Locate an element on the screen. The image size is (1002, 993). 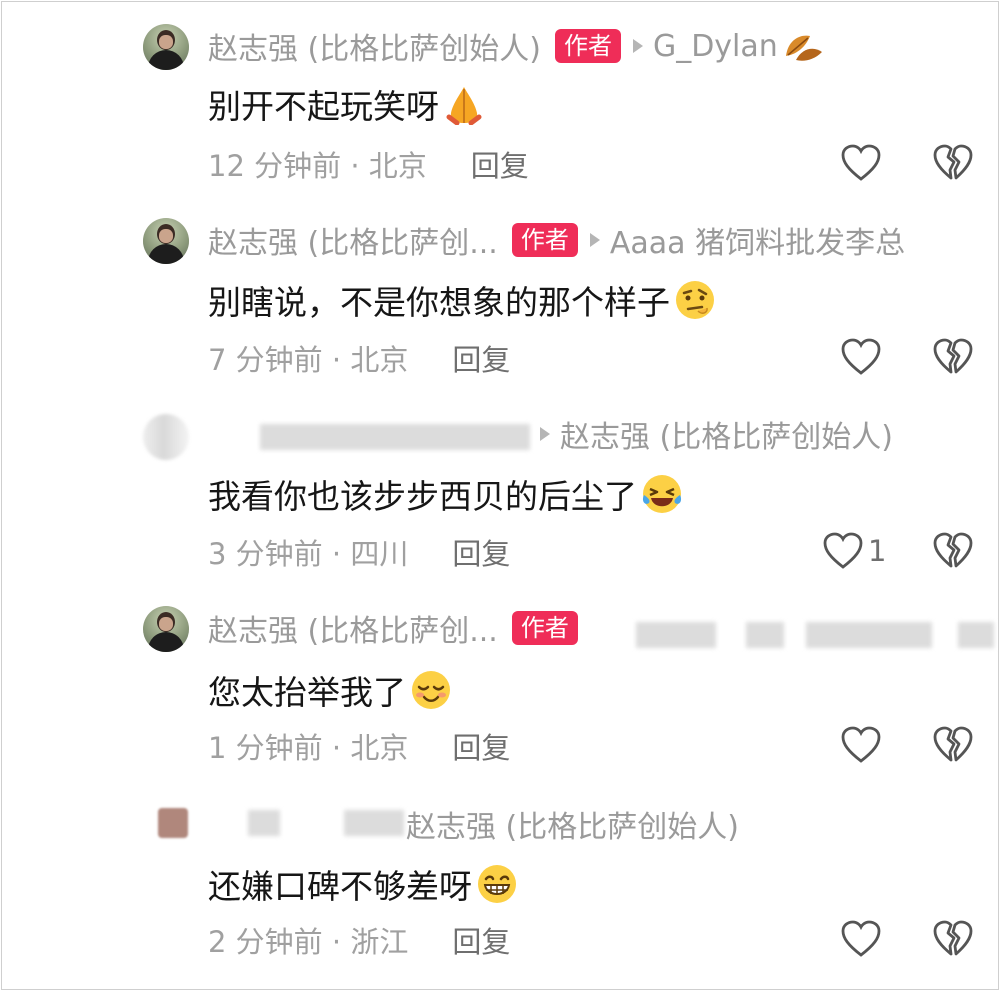
time-location: 7 分钟前 · 北京 is located at coordinates (308, 360).